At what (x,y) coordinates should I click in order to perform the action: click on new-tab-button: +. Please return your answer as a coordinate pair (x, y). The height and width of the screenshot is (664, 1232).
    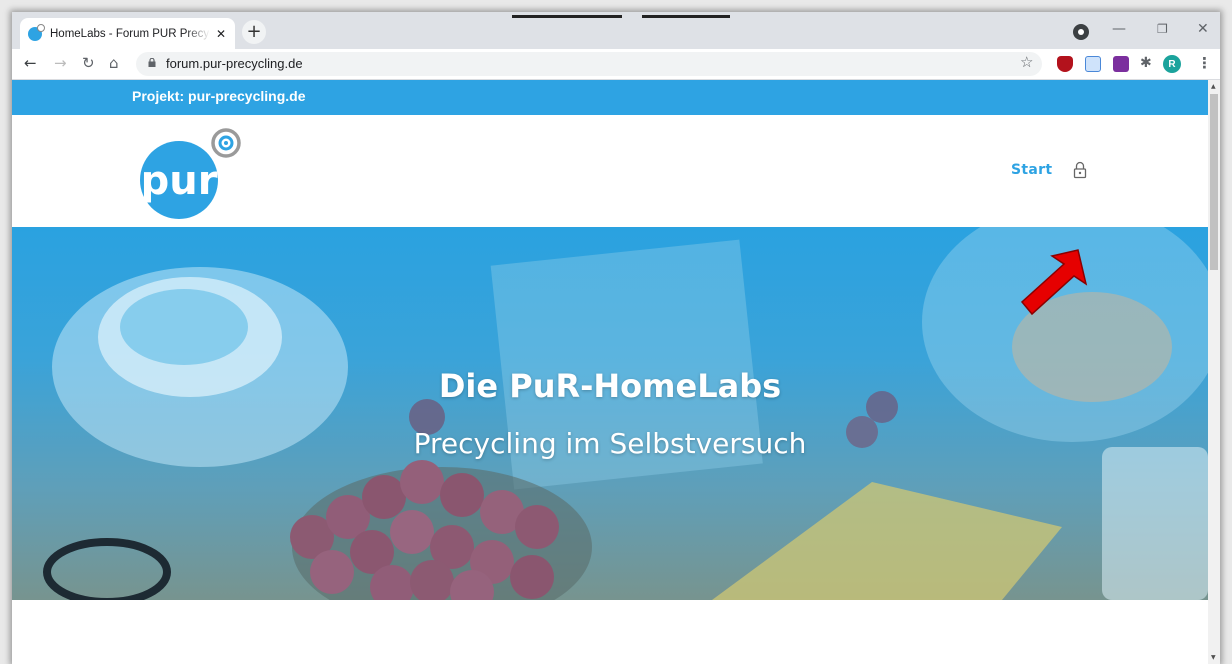
    Looking at the image, I should click on (254, 32).